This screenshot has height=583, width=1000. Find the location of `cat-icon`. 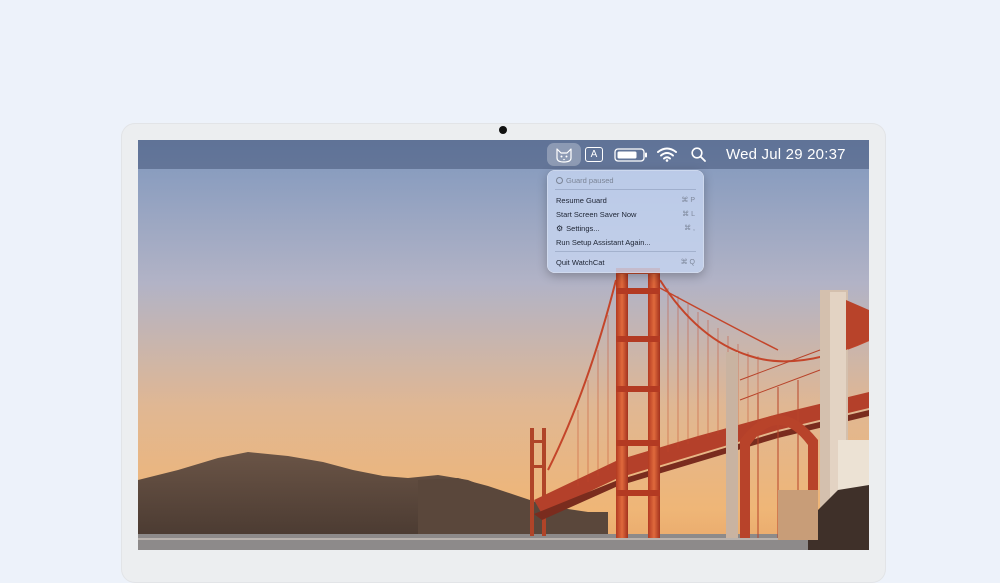

cat-icon is located at coordinates (564, 155).